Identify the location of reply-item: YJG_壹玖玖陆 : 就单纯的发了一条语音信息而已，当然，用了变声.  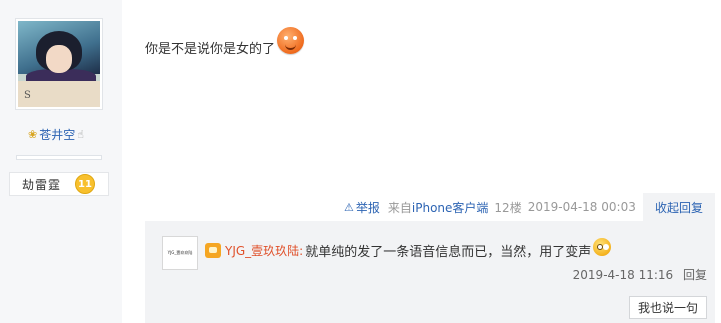
(408, 248).